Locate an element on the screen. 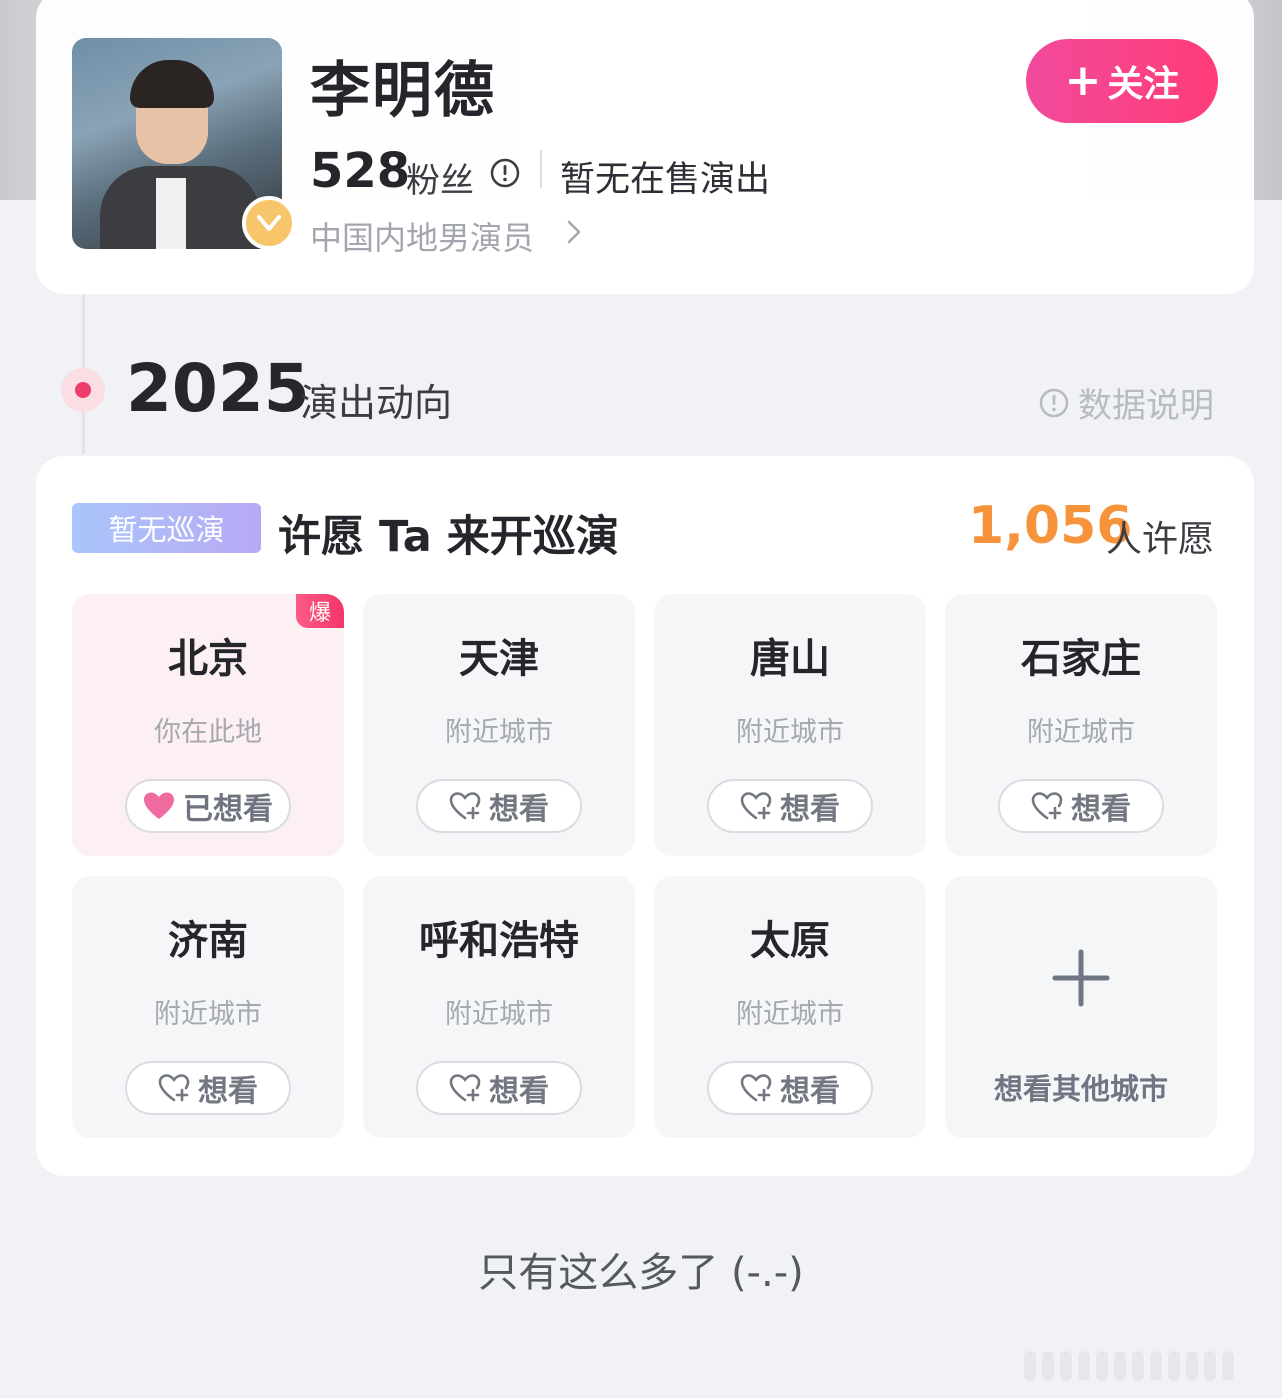  fans-count: 528 is located at coordinates (360, 171).